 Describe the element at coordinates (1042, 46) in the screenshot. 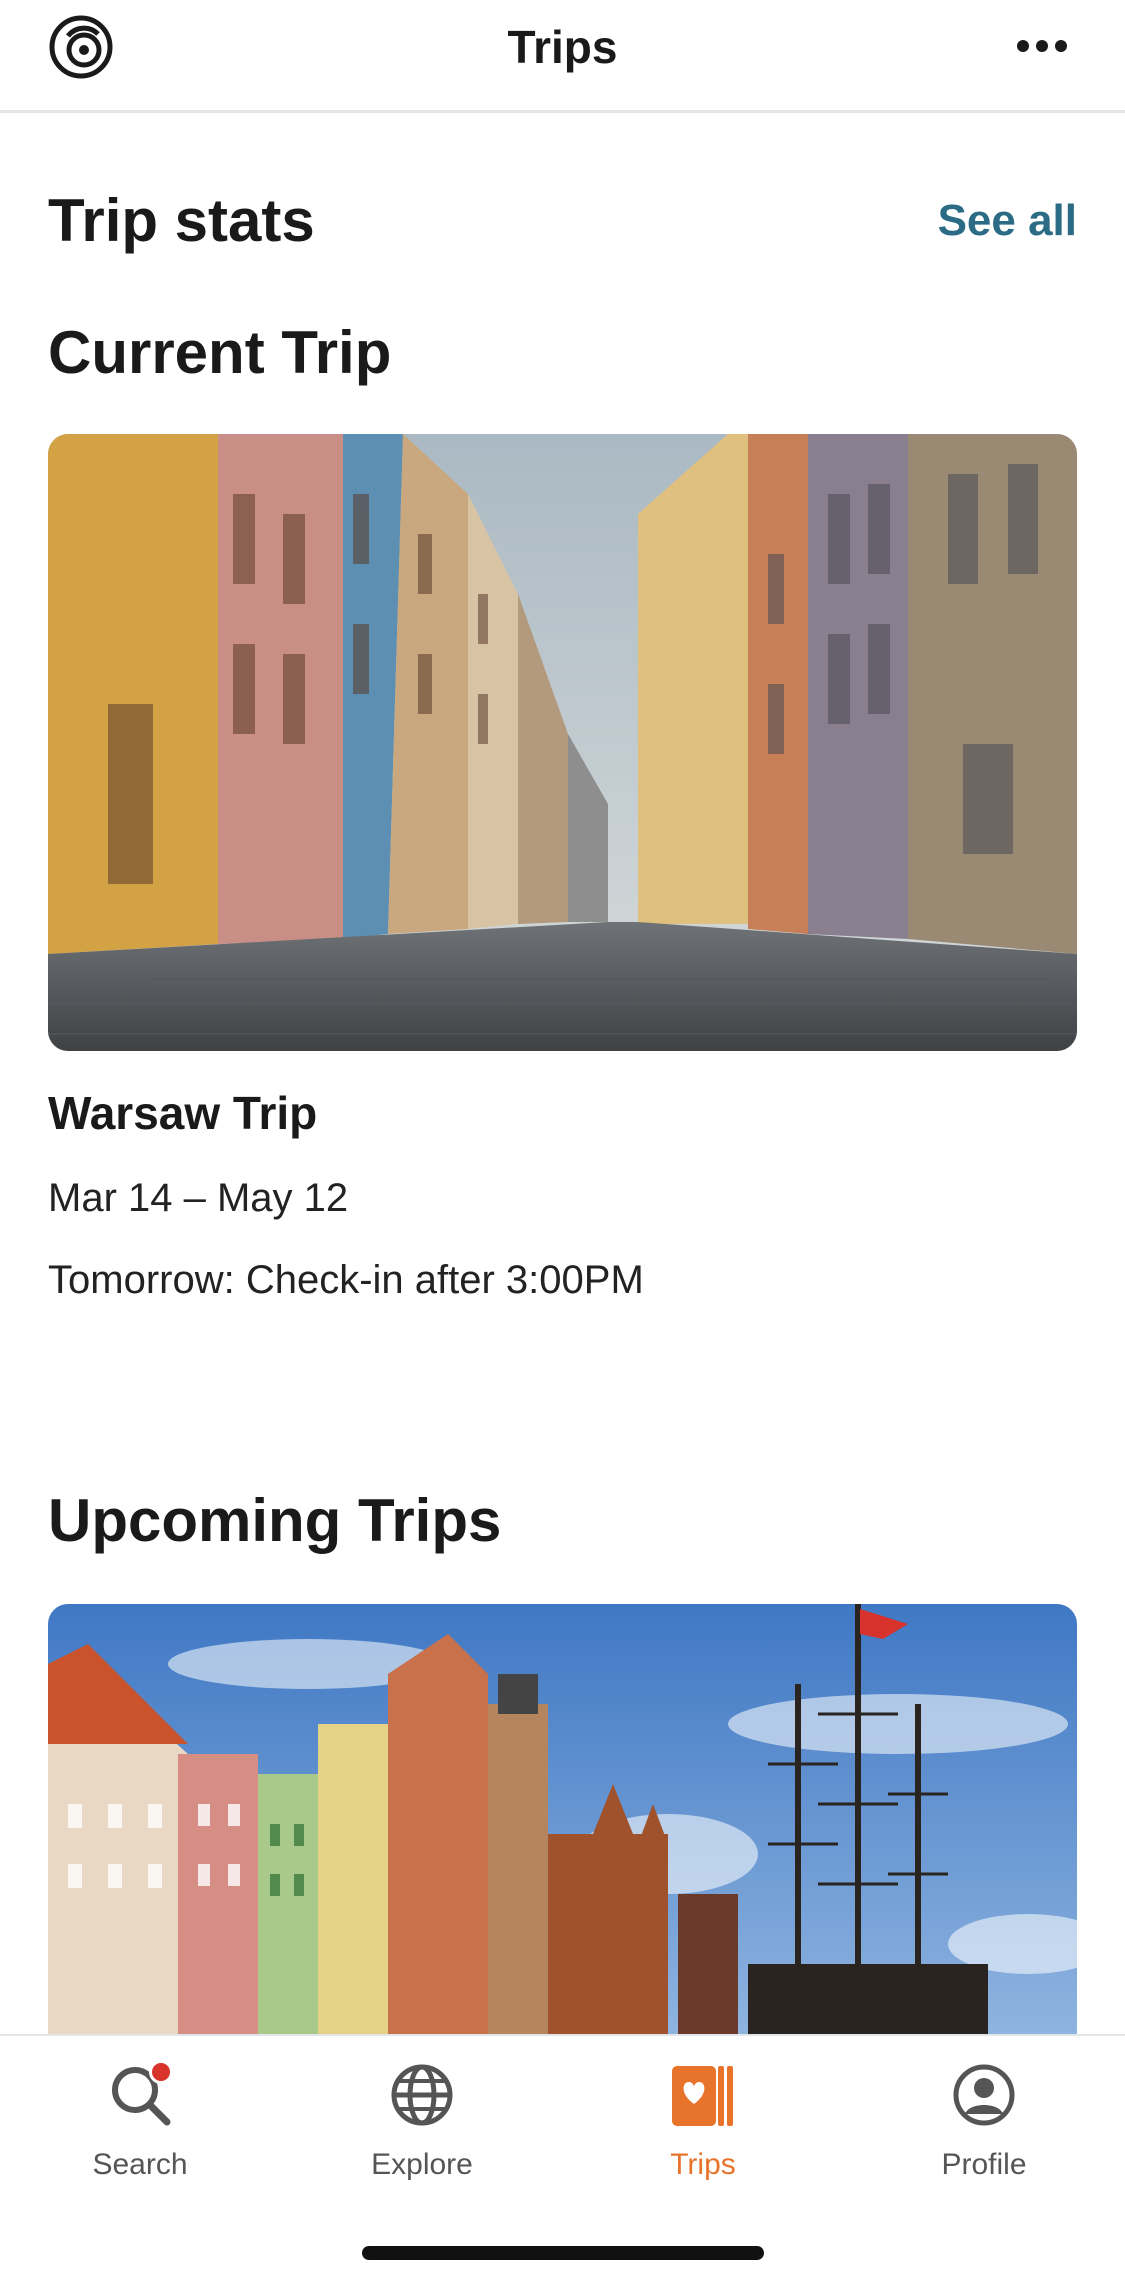

I see `more-options-icon` at that location.